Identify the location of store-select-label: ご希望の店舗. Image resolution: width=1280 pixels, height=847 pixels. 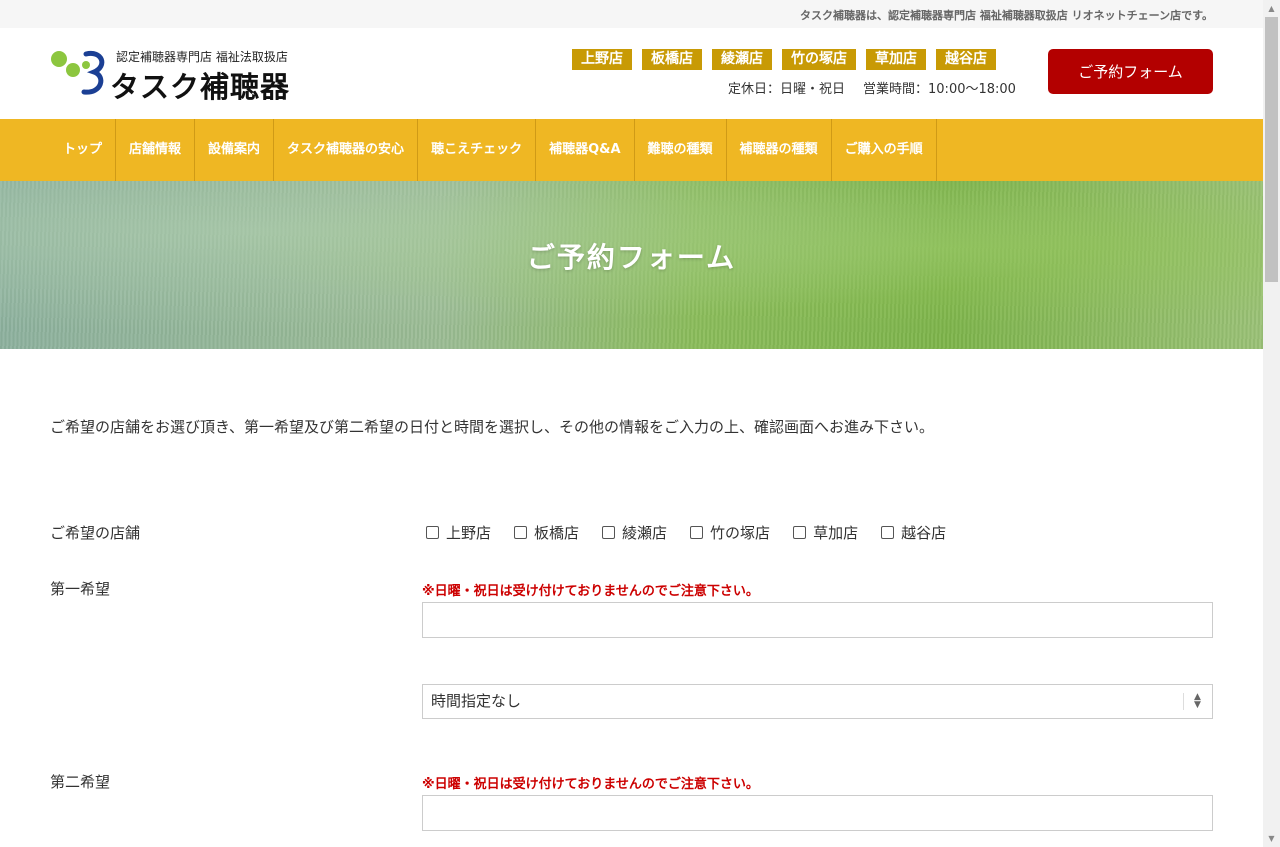
(95, 533).